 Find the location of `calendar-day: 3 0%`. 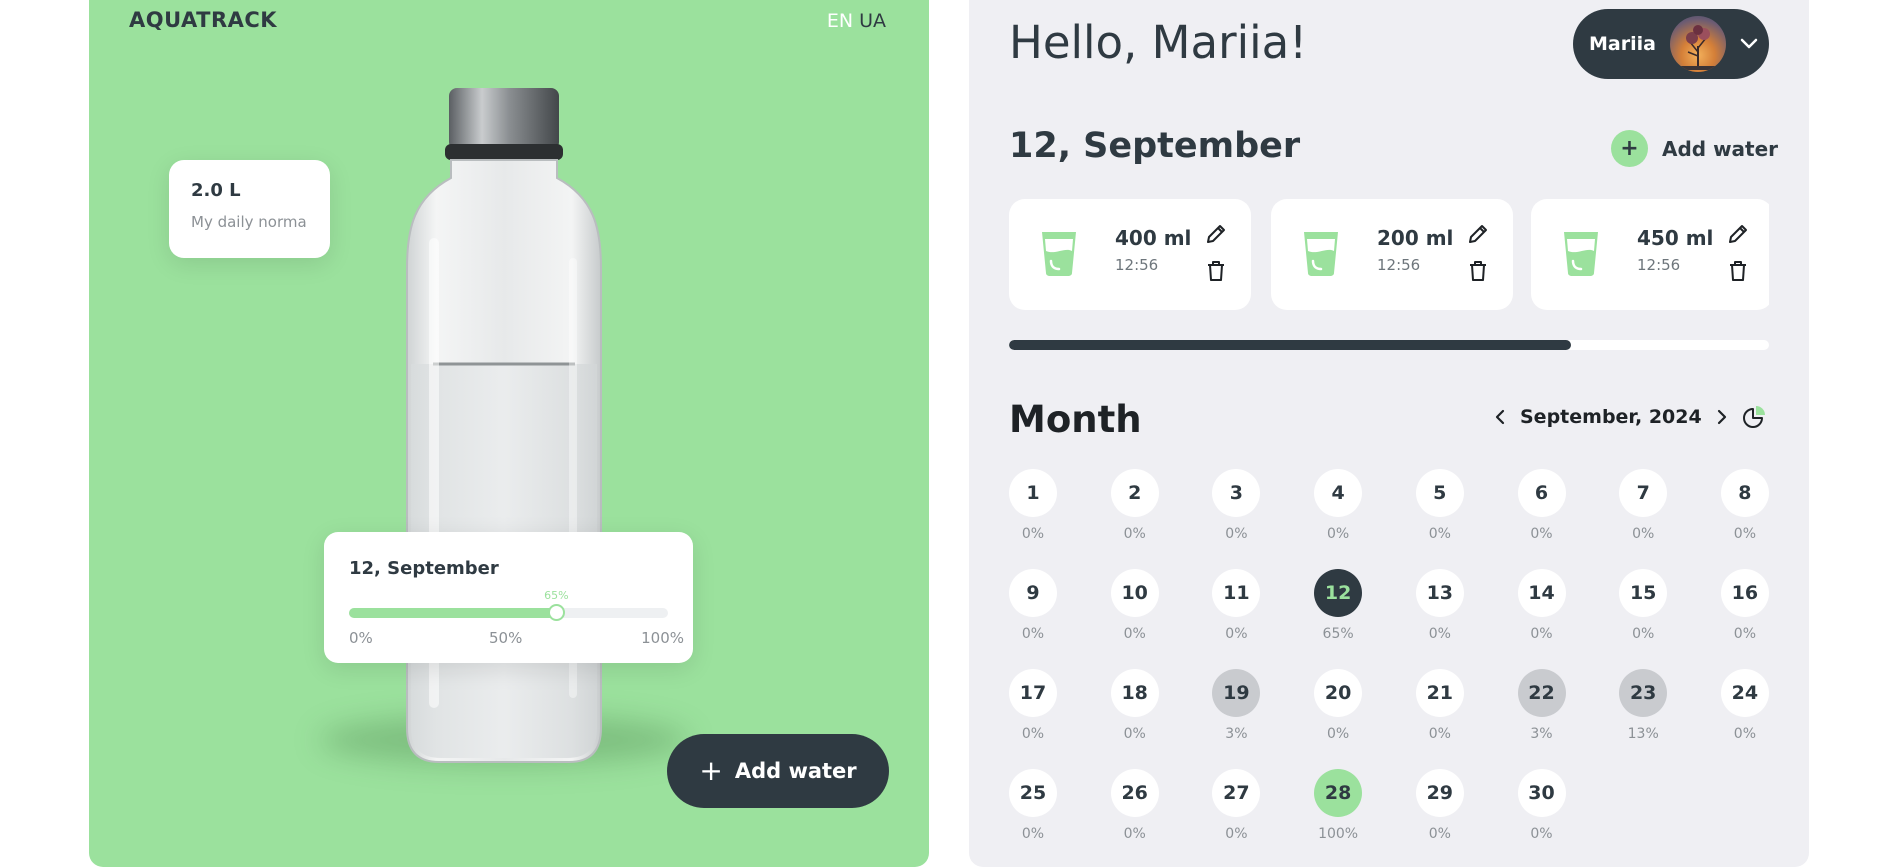

calendar-day: 3 0% is located at coordinates (1236, 505).